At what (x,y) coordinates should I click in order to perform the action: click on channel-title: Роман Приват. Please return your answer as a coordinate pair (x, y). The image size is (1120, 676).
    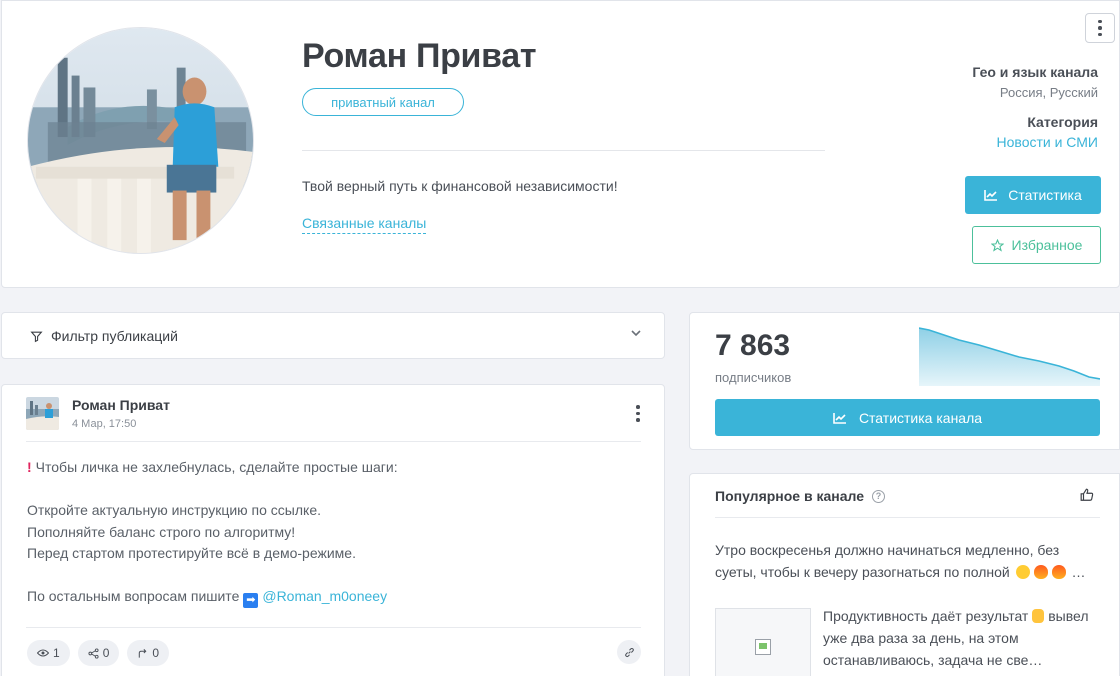
    Looking at the image, I should click on (419, 56).